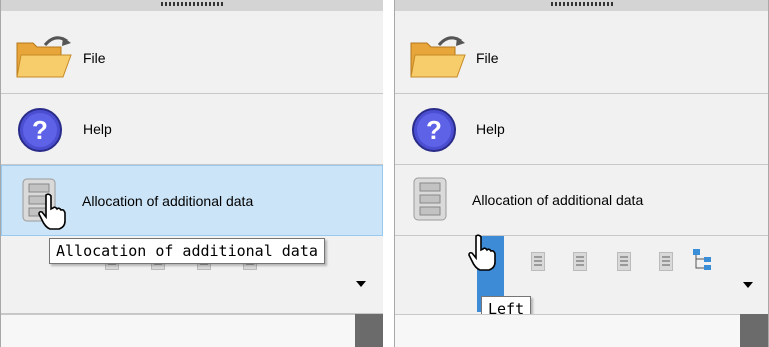 Image resolution: width=769 pixels, height=347 pixels. What do you see at coordinates (538, 261) in the screenshot?
I see `align-center-icon` at bounding box center [538, 261].